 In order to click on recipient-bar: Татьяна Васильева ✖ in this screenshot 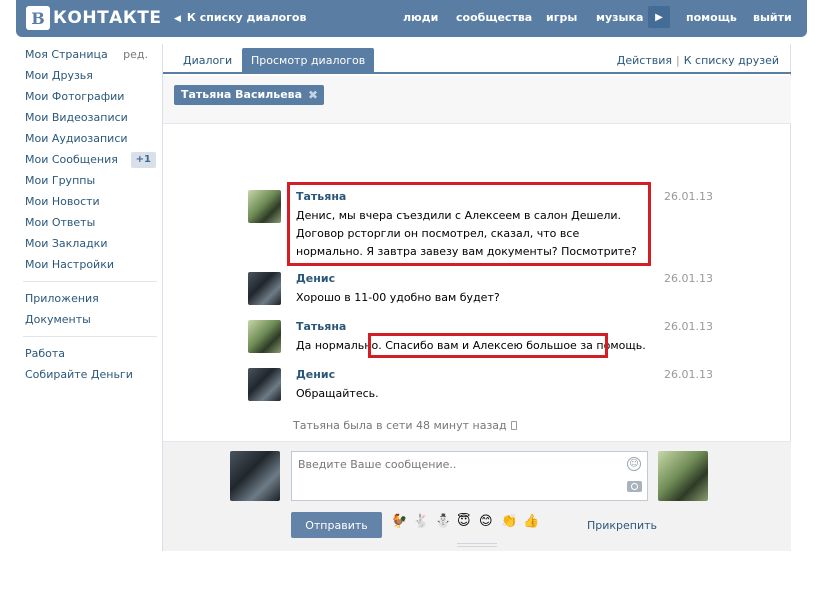, I will do `click(477, 100)`.